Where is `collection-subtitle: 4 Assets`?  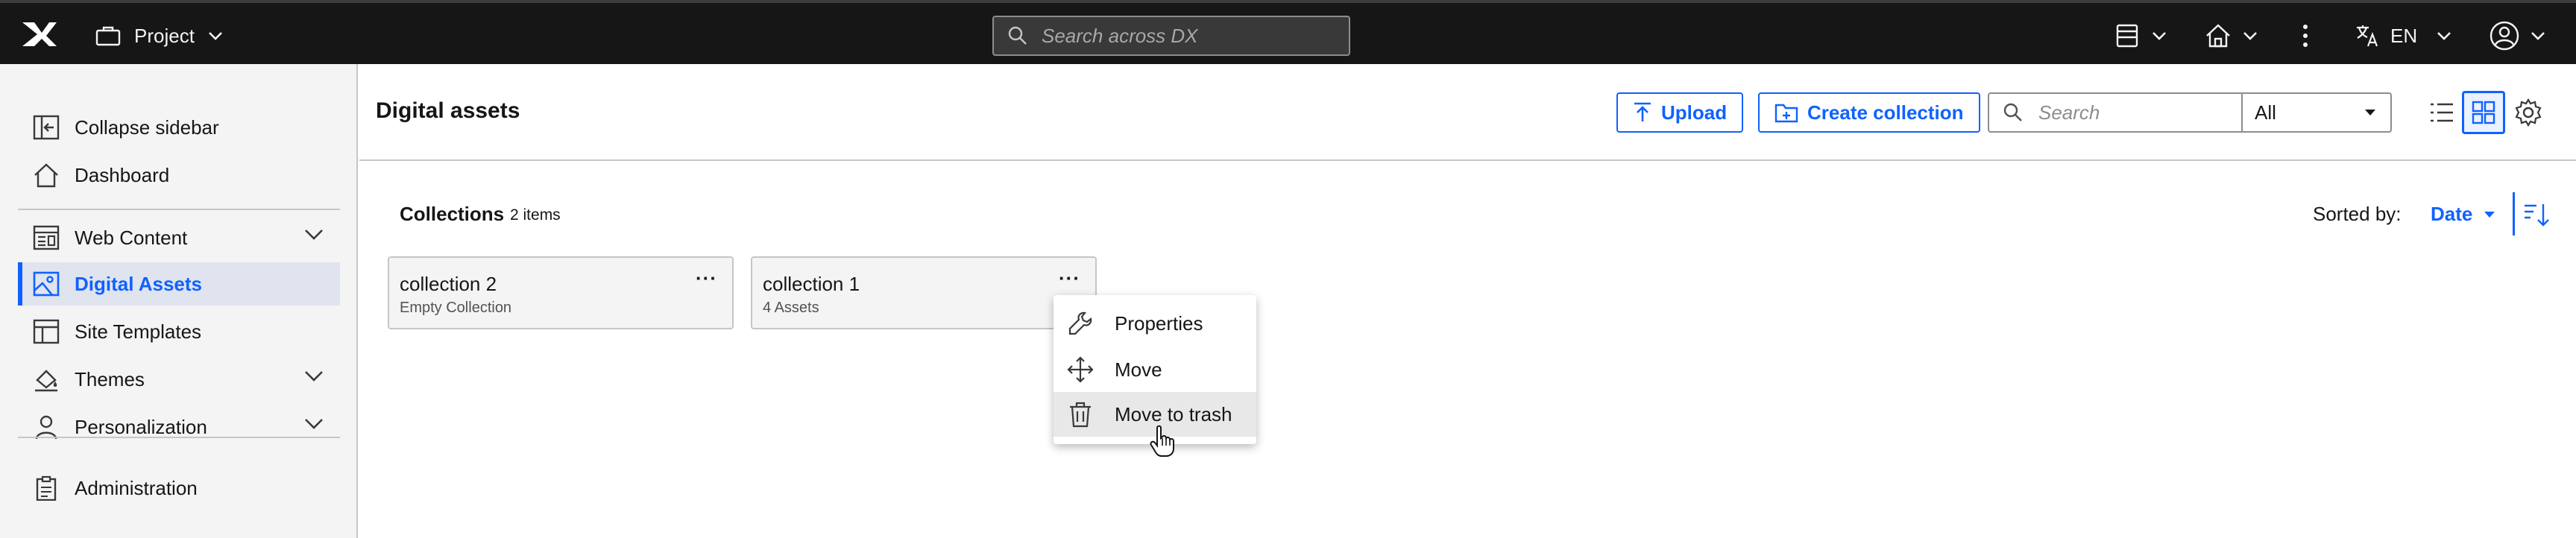
collection-subtitle: 4 Assets is located at coordinates (791, 308).